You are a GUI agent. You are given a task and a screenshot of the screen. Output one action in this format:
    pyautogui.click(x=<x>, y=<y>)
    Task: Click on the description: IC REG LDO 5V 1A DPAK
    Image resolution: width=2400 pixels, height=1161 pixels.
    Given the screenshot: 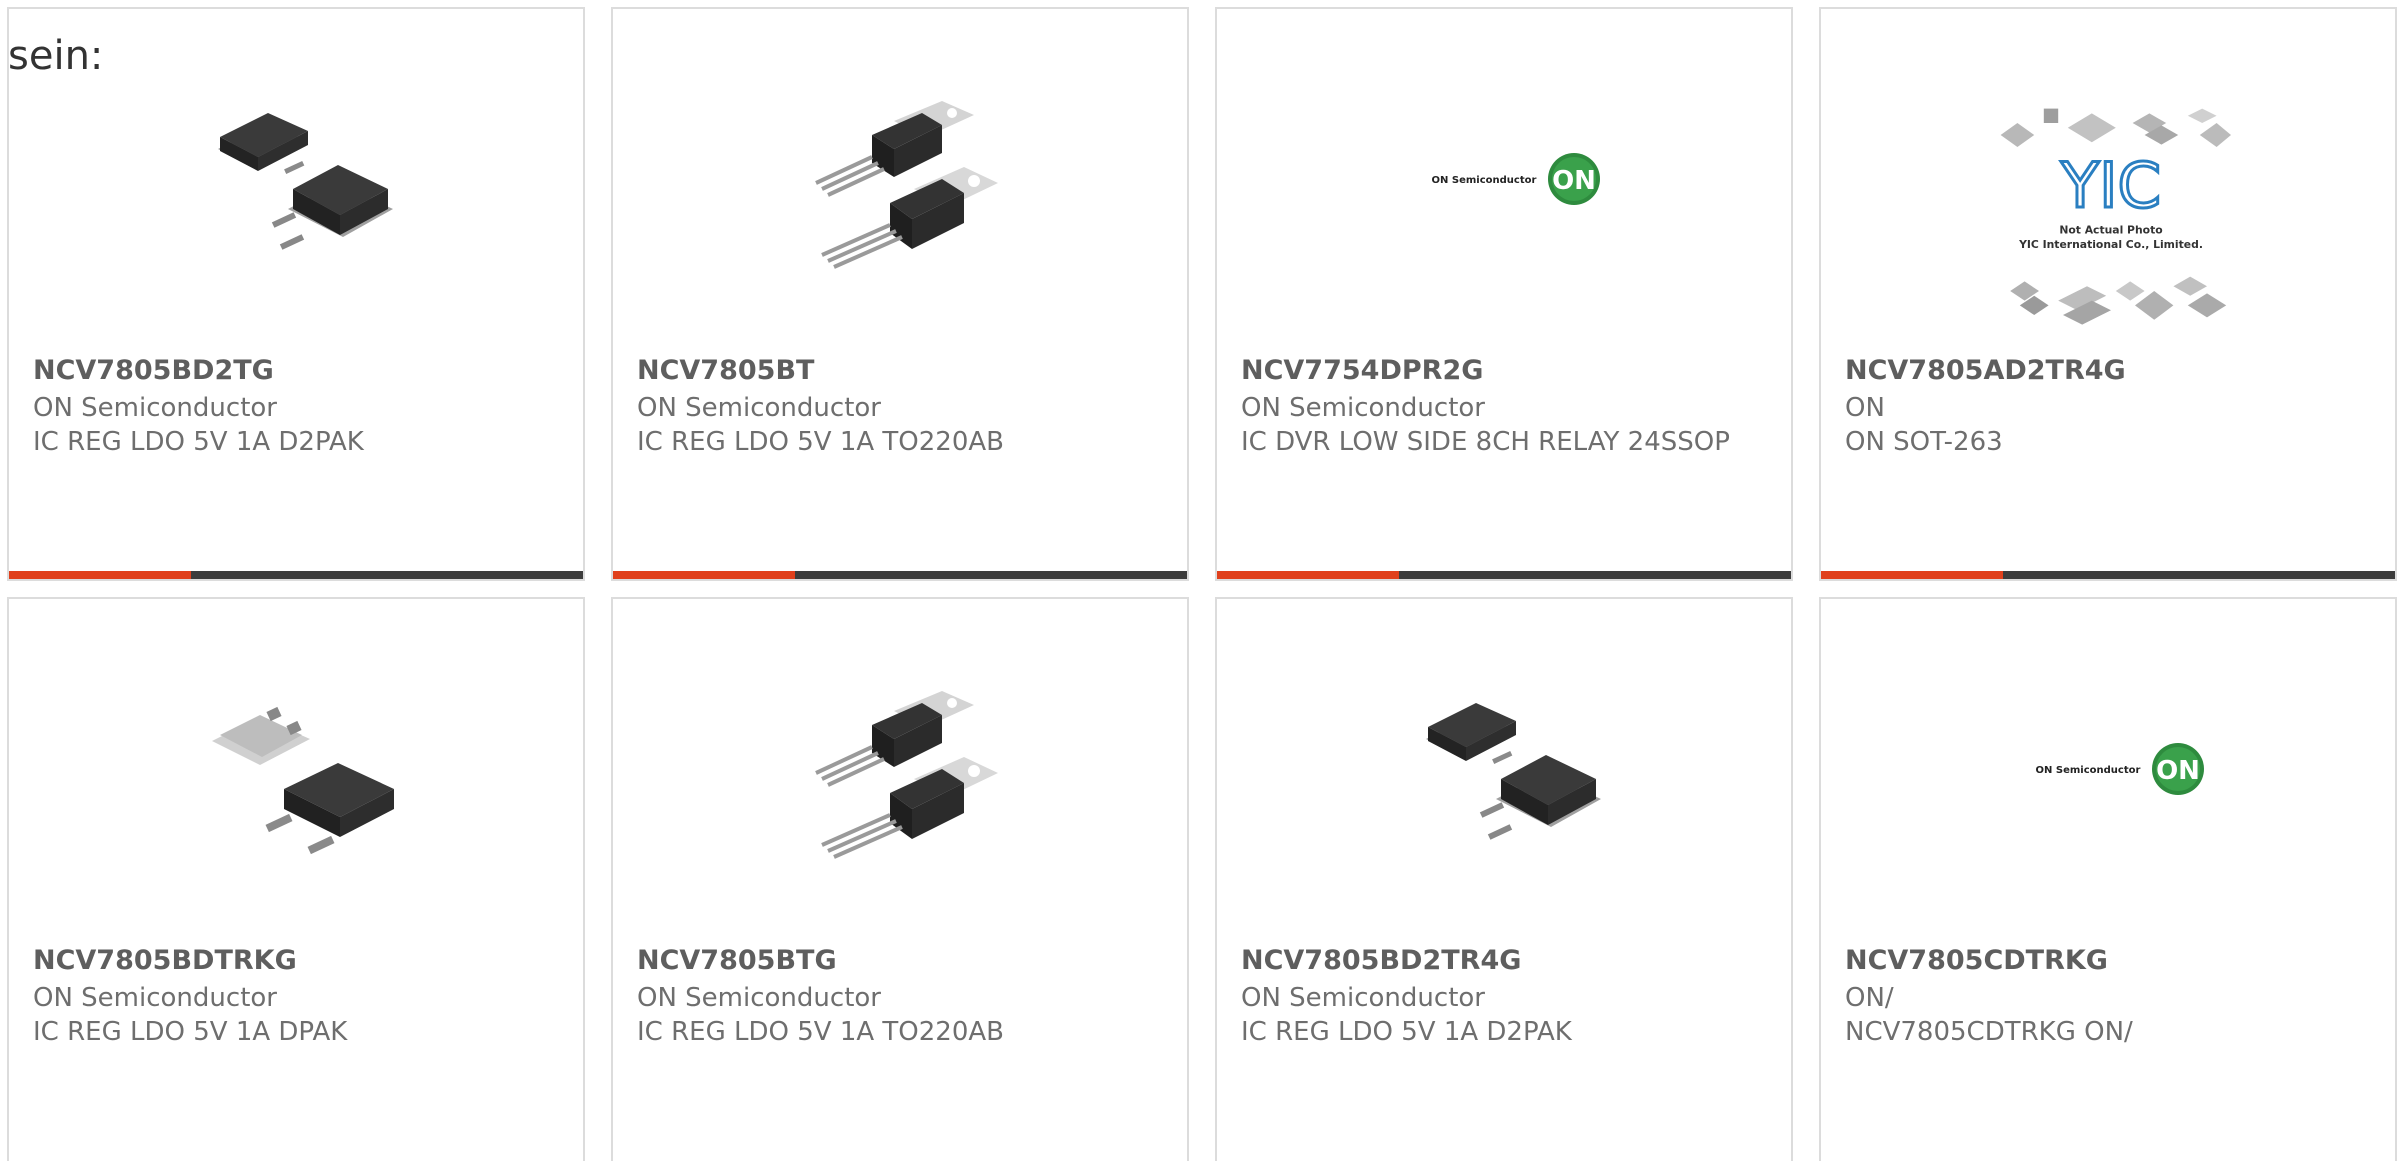 What is the action you would take?
    pyautogui.click(x=190, y=1032)
    